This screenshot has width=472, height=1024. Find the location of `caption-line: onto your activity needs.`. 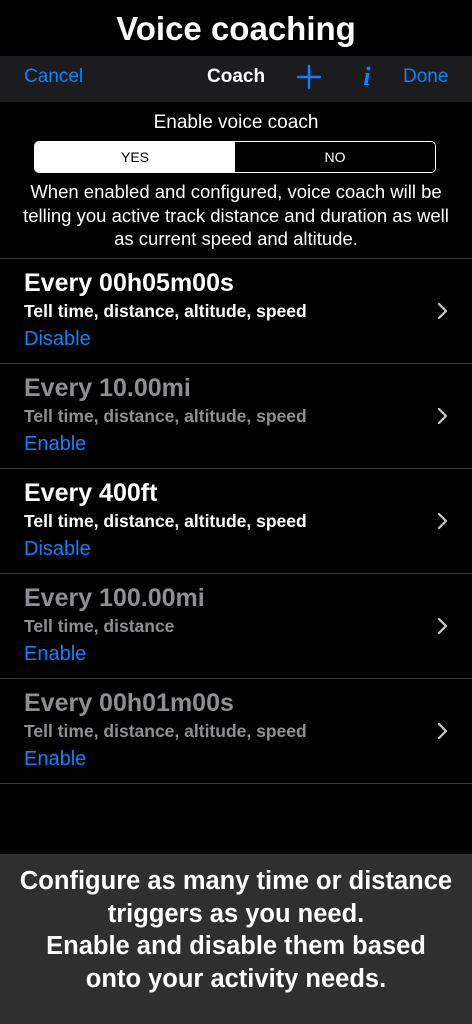

caption-line: onto your activity needs. is located at coordinates (236, 978).